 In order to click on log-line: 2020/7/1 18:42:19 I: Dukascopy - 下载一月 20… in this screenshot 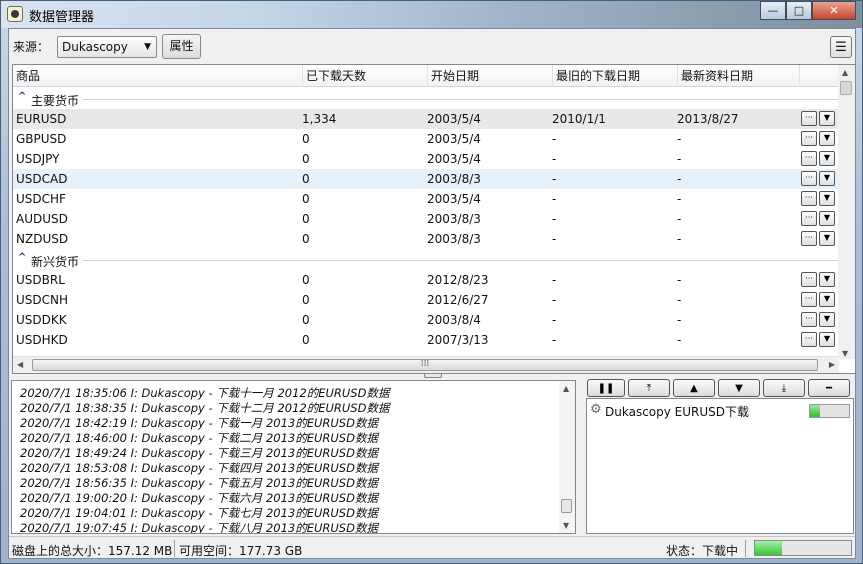, I will do `click(199, 423)`.